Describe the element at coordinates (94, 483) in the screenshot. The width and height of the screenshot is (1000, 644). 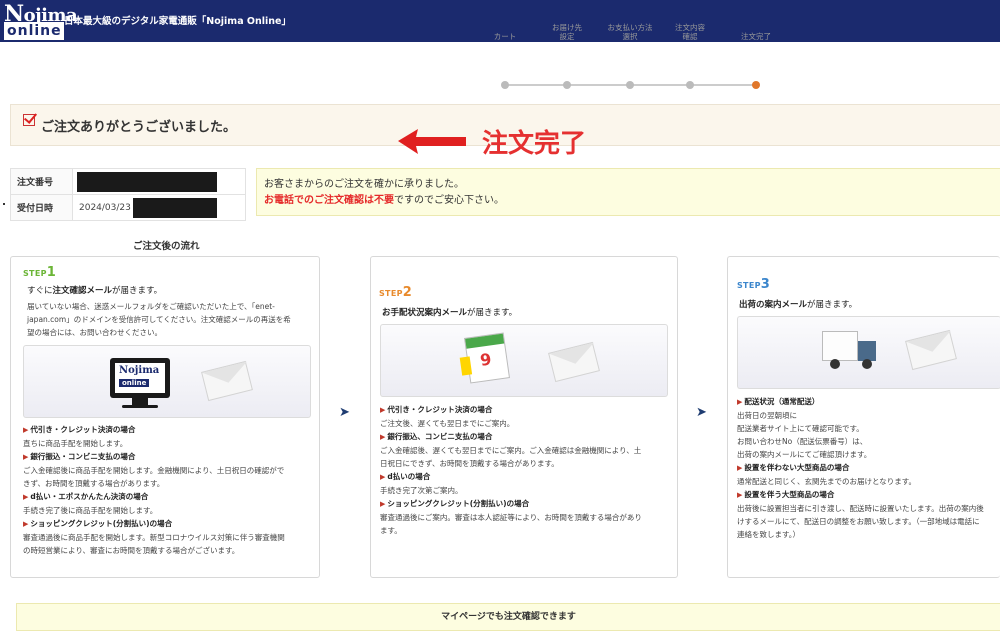
I see `list-item-text: きず、お時間を頂戴する場合があります。` at that location.